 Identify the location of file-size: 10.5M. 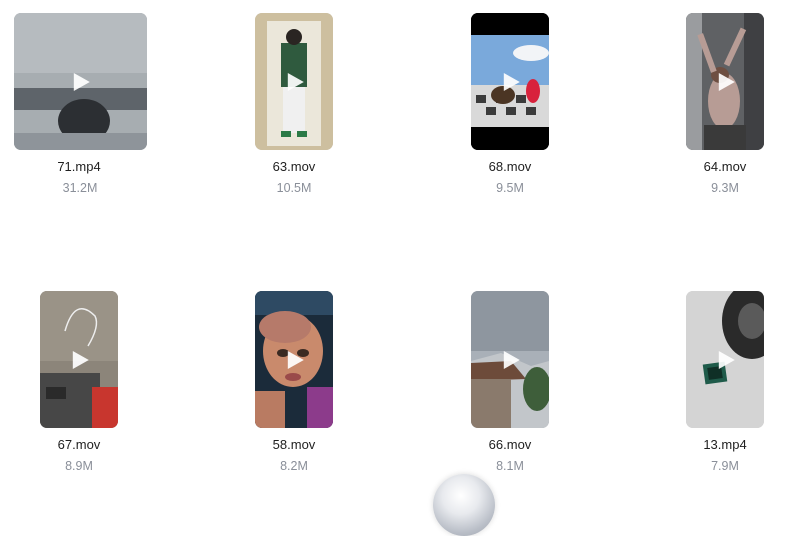
(294, 188).